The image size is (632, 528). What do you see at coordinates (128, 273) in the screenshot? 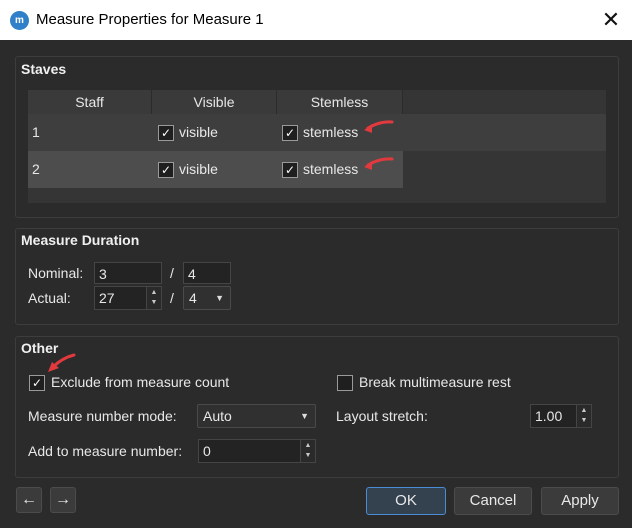
I see `nominal-numerator-field: 3` at bounding box center [128, 273].